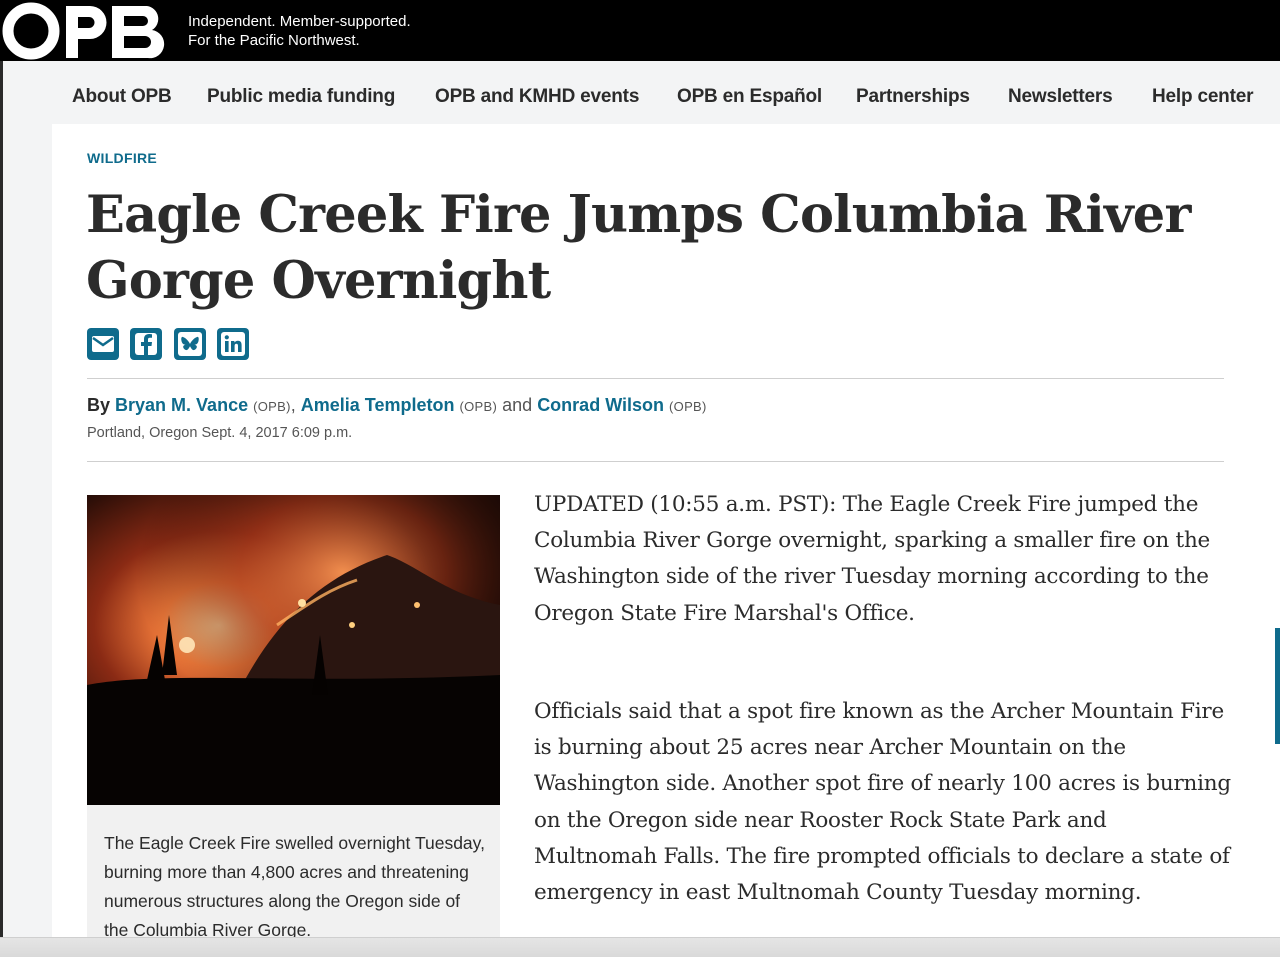 This screenshot has height=957, width=1280. I want to click on email-share-button, so click(103, 344).